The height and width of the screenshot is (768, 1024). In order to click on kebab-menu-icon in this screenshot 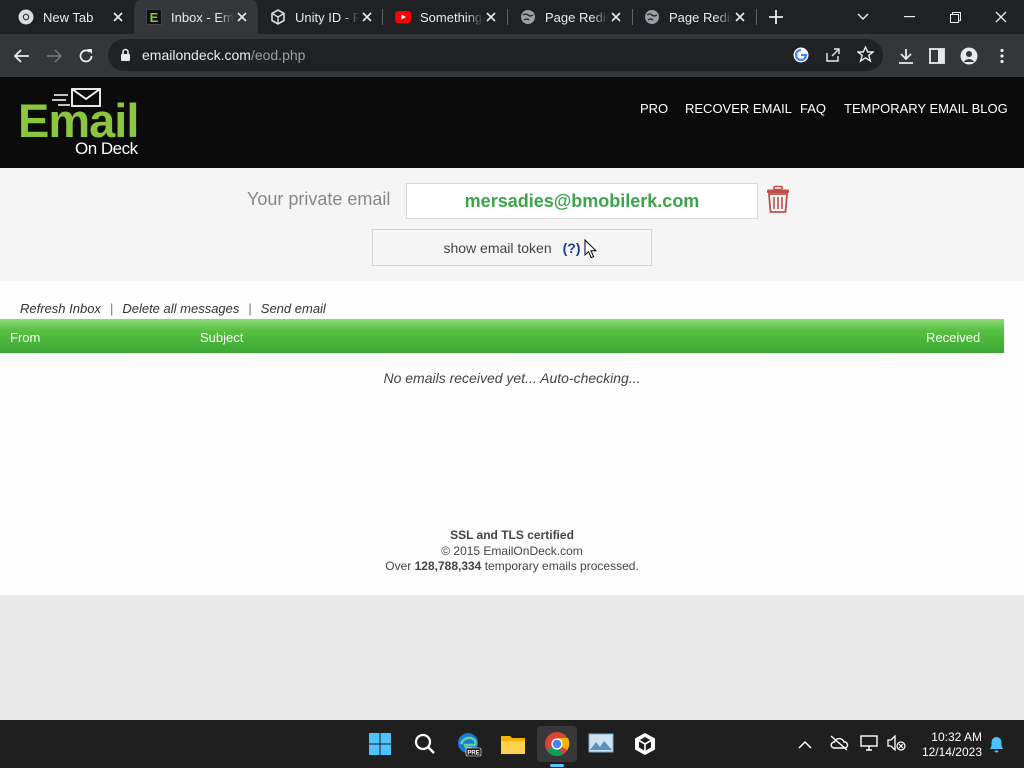, I will do `click(1002, 56)`.